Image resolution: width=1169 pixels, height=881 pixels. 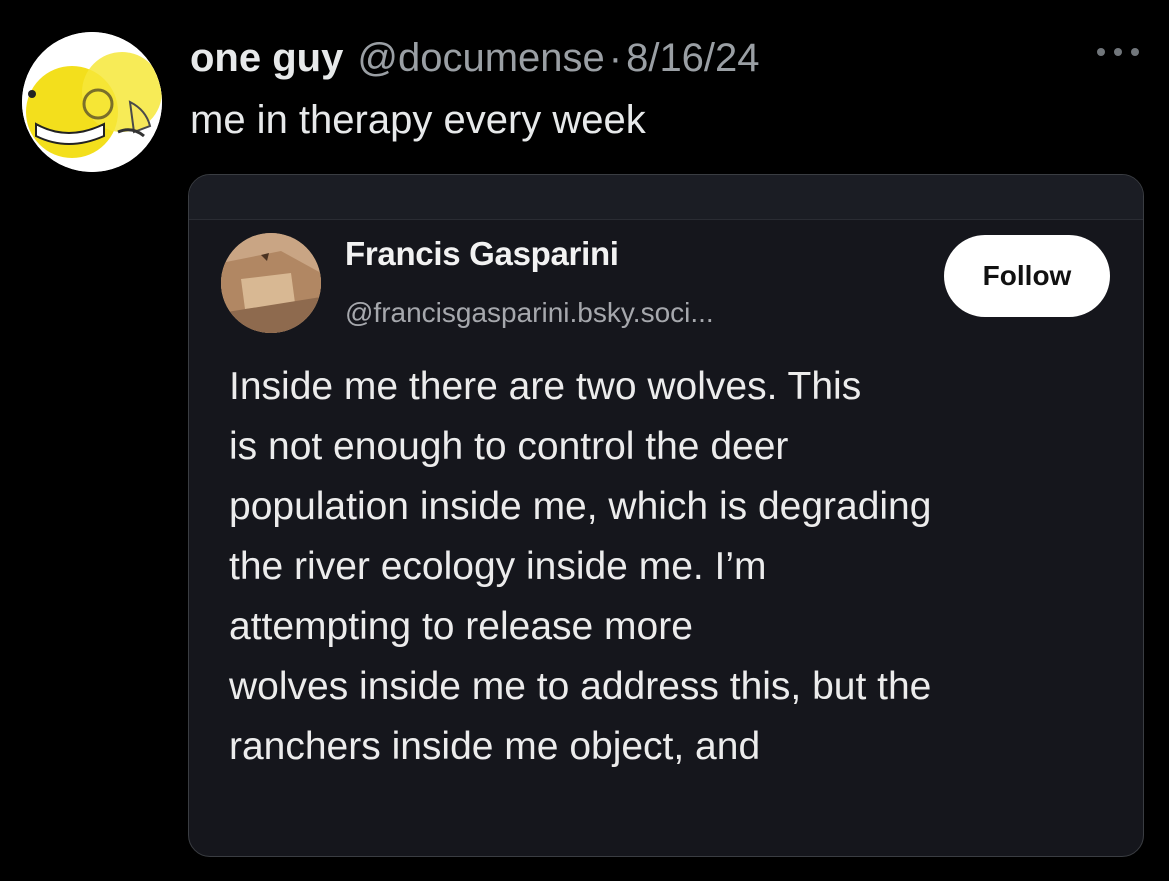 I want to click on embedded-author-name: Francis Gasparini, so click(x=482, y=253).